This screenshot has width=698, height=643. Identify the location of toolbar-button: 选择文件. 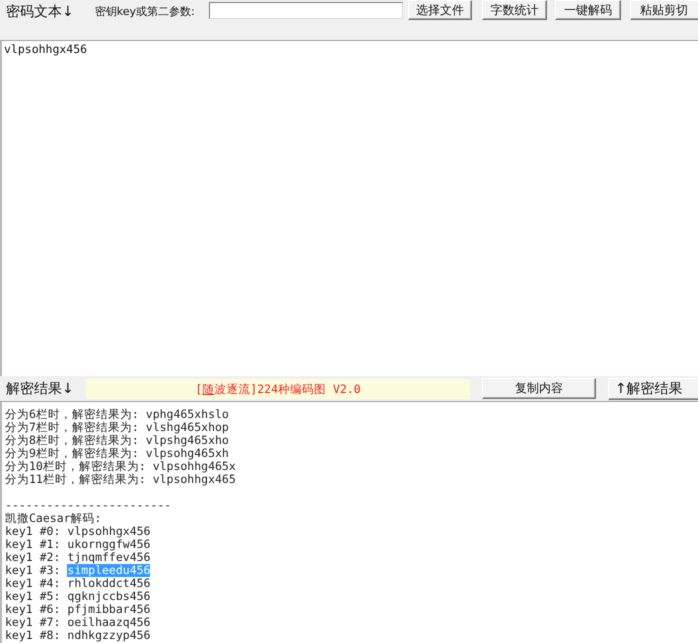
(440, 10).